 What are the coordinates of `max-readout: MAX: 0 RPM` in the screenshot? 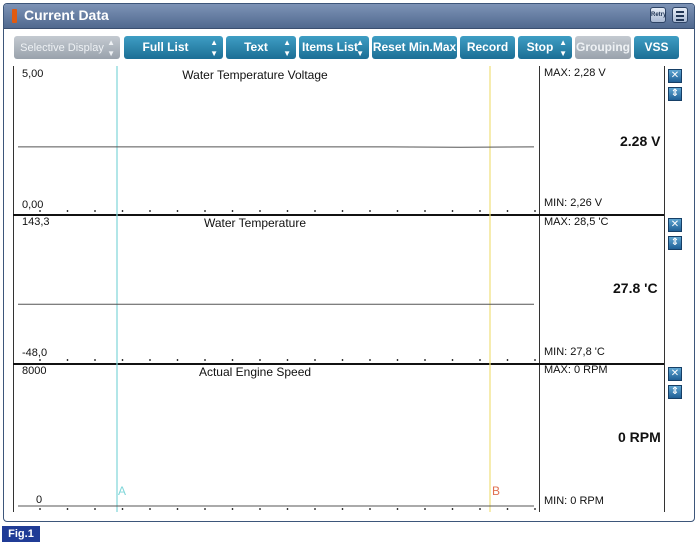 It's located at (576, 370).